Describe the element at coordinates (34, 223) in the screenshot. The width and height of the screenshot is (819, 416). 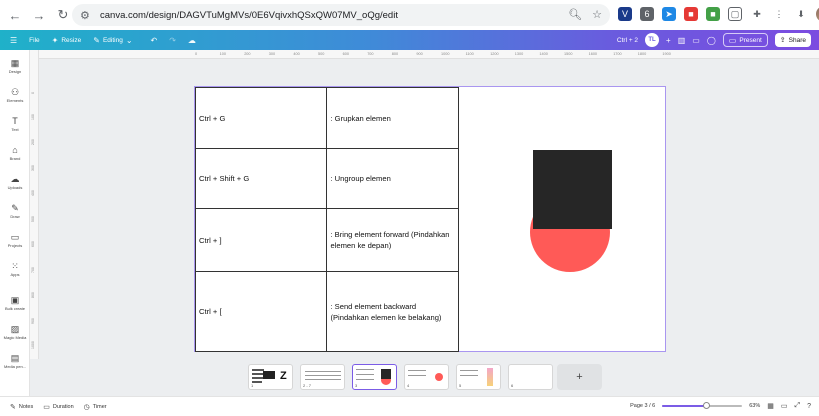
I see `vertical-ruler: 0 100 200 300 400 500 600 700 800 900 1000` at that location.